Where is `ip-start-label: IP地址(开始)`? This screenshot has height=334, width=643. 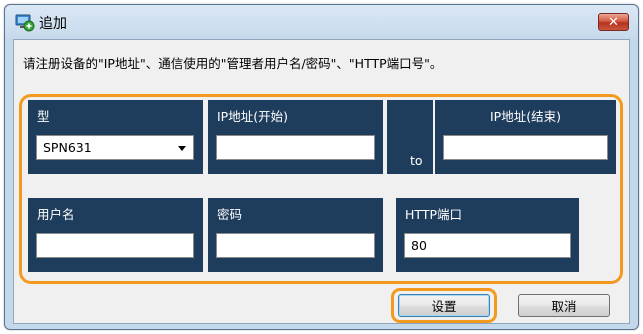
ip-start-label: IP地址(开始) is located at coordinates (252, 116).